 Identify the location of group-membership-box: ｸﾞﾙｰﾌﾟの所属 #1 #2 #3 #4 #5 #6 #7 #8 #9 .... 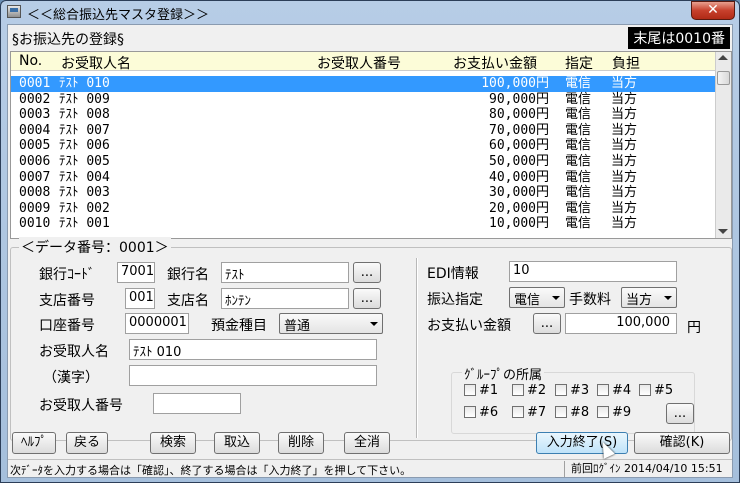
(573, 399).